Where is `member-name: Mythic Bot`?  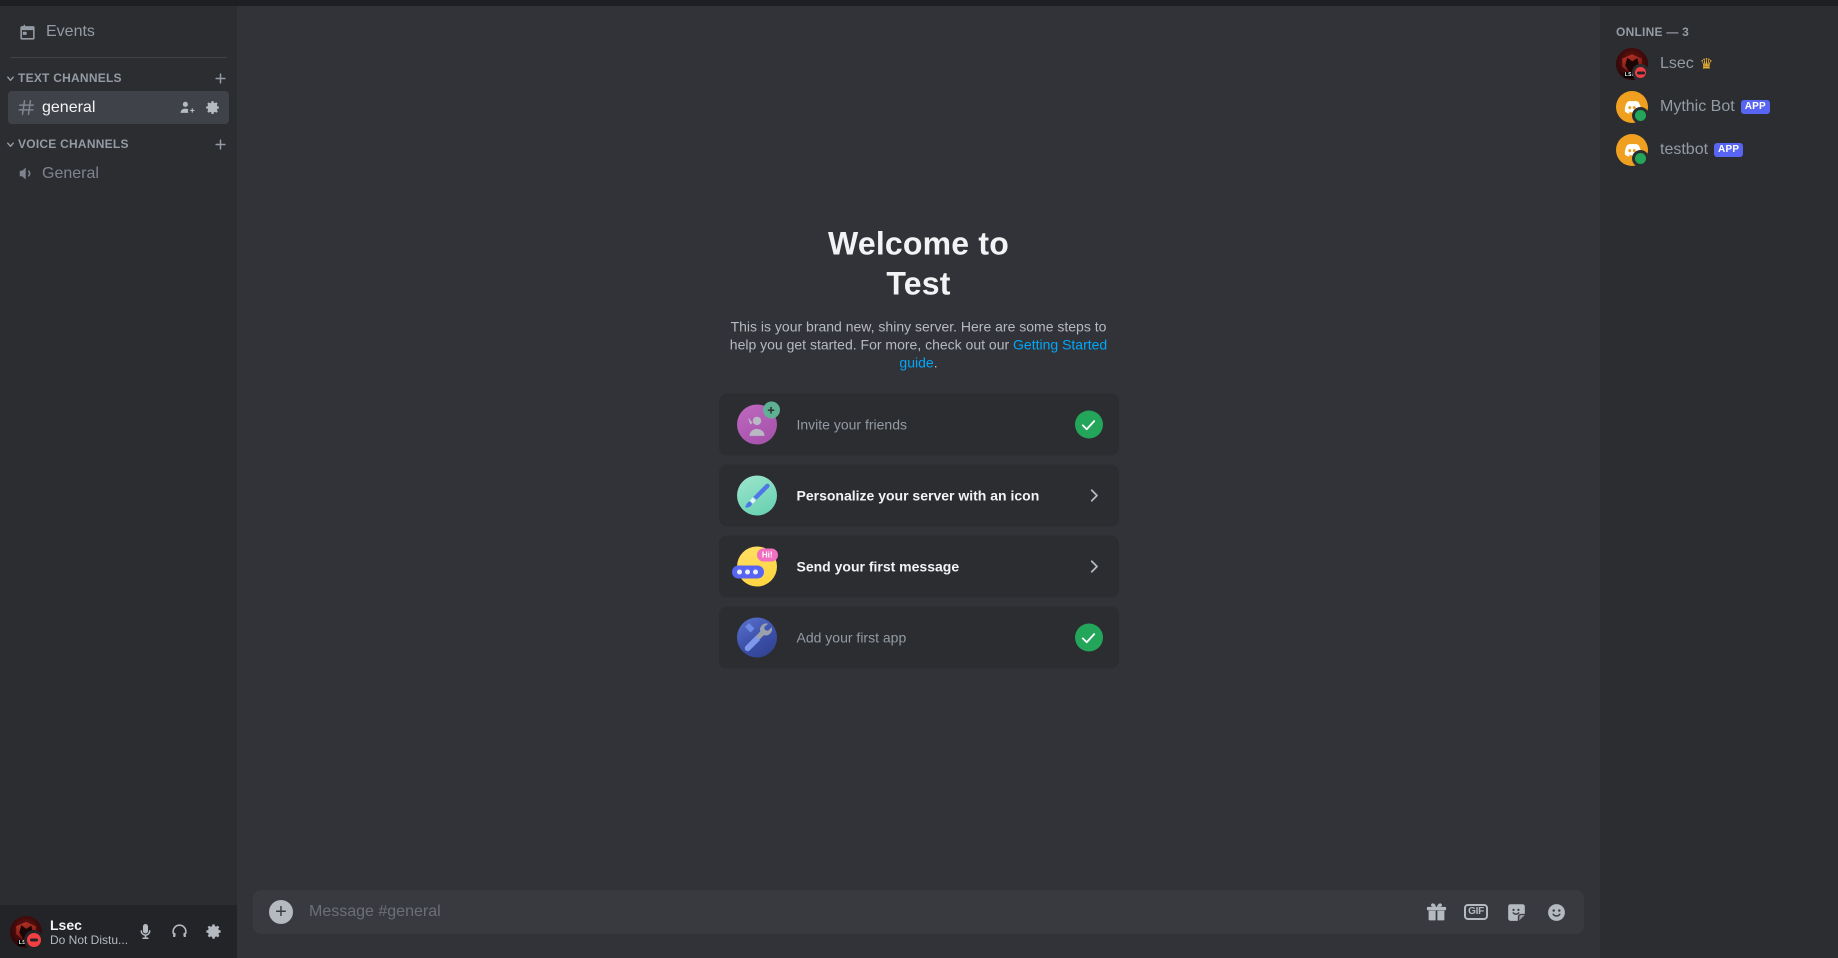 member-name: Mythic Bot is located at coordinates (1697, 106).